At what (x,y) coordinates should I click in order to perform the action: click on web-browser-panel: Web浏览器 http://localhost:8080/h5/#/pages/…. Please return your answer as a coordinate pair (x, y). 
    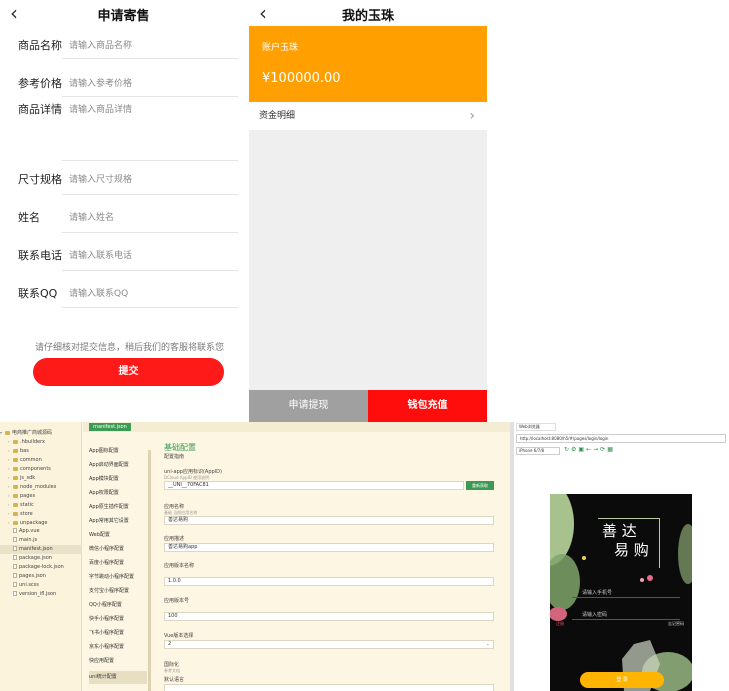
    Looking at the image, I should click on (621, 556).